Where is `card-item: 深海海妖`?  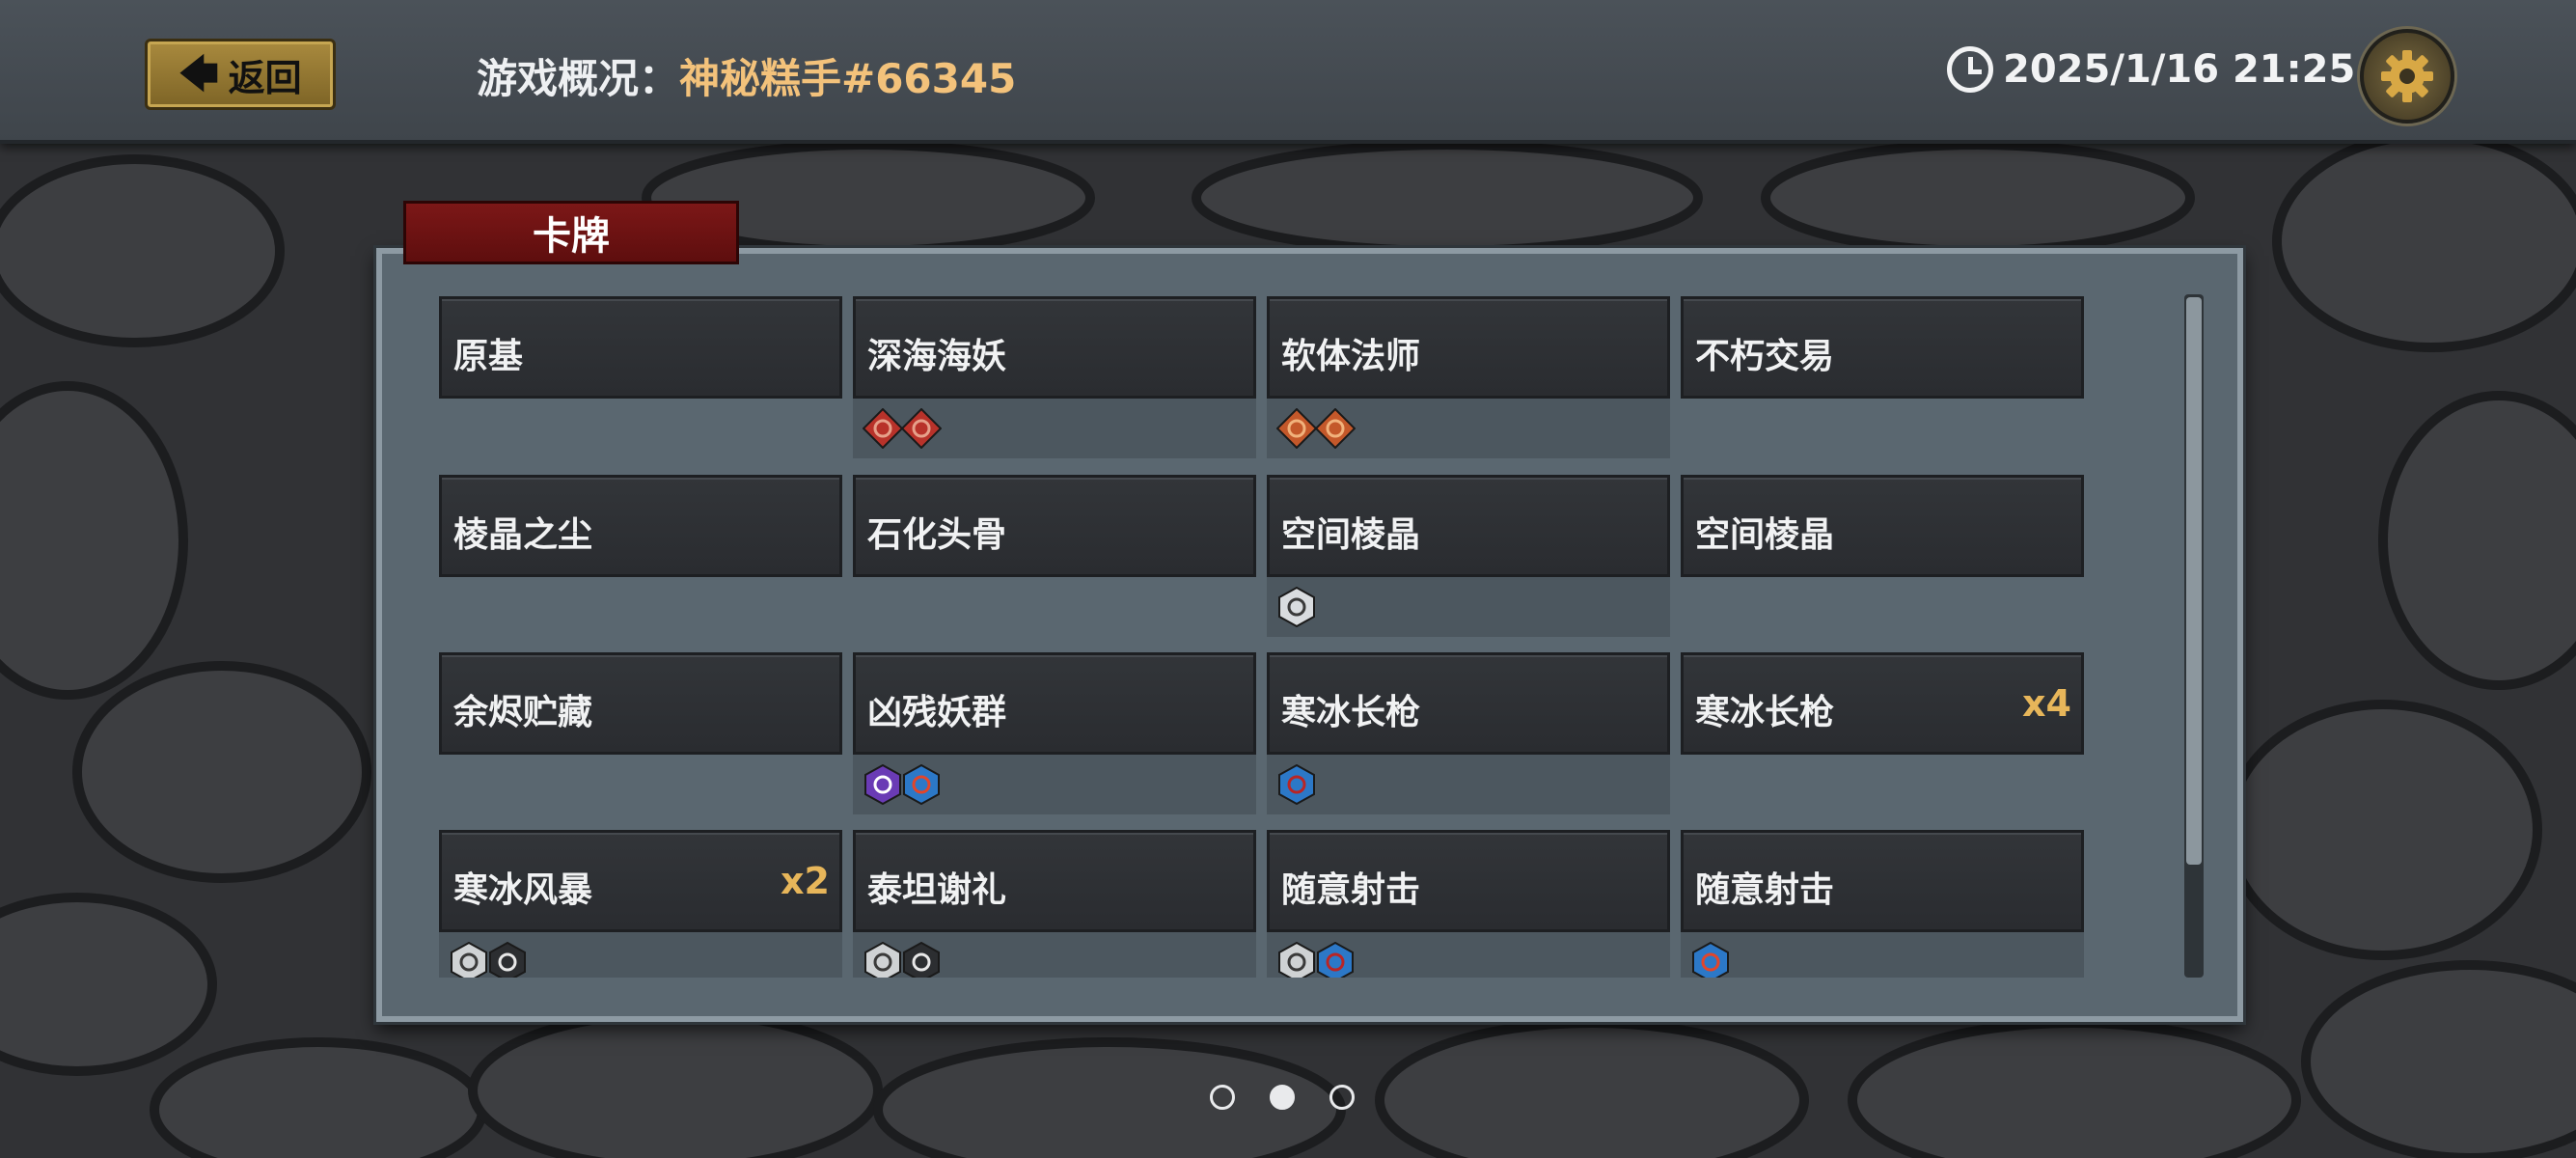 card-item: 深海海妖 is located at coordinates (1055, 376).